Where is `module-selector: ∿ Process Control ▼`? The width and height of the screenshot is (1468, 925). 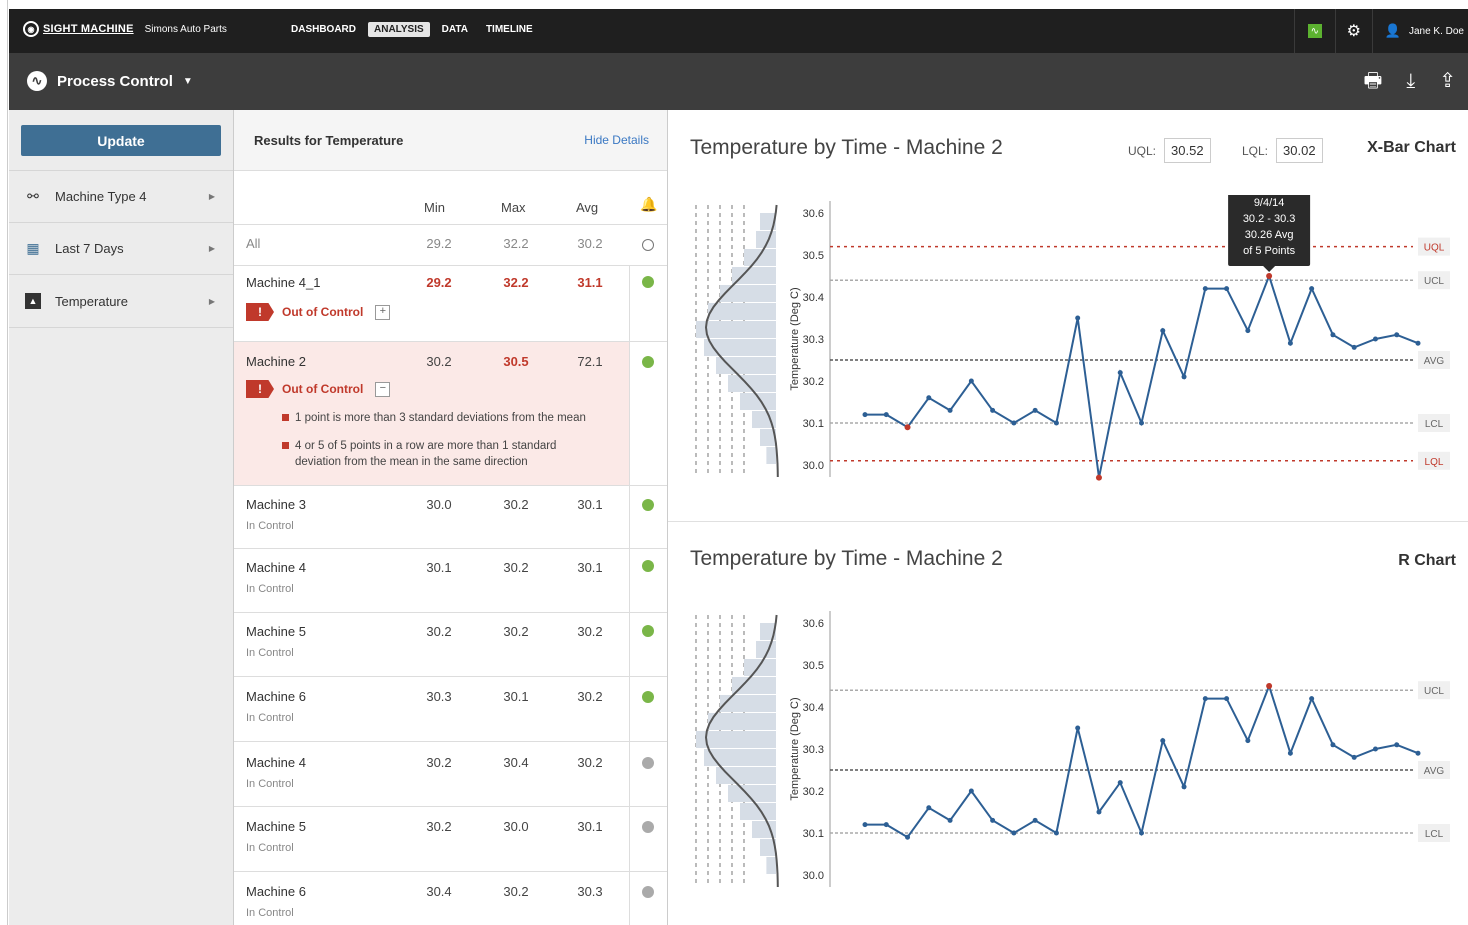 module-selector: ∿ Process Control ▼ is located at coordinates (110, 81).